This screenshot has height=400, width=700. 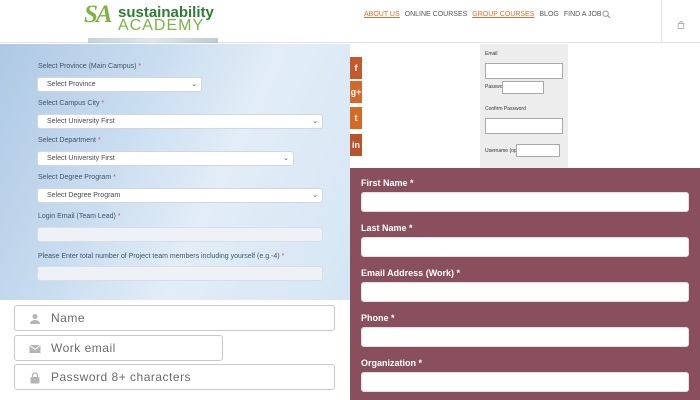 What do you see at coordinates (606, 14) in the screenshot?
I see `search-icon` at bounding box center [606, 14].